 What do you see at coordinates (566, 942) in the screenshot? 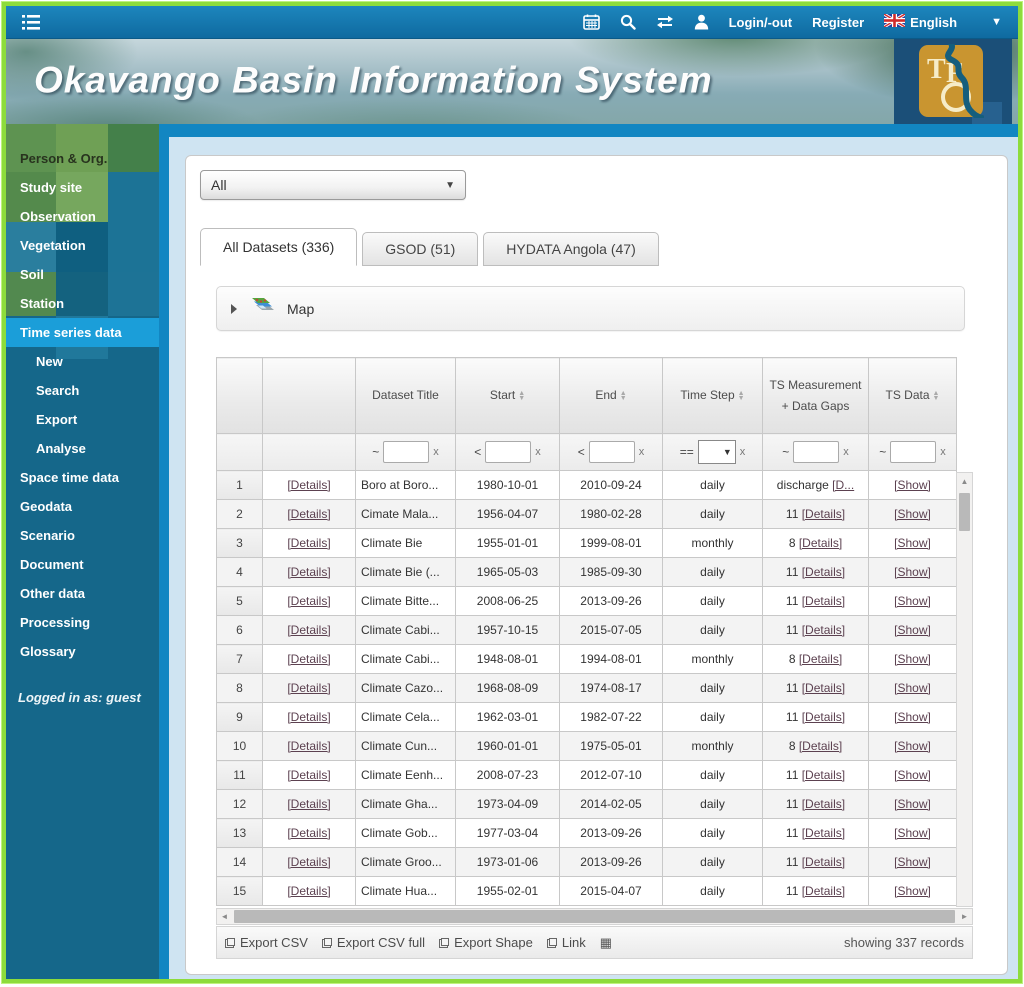
I see `link-button: Link` at bounding box center [566, 942].